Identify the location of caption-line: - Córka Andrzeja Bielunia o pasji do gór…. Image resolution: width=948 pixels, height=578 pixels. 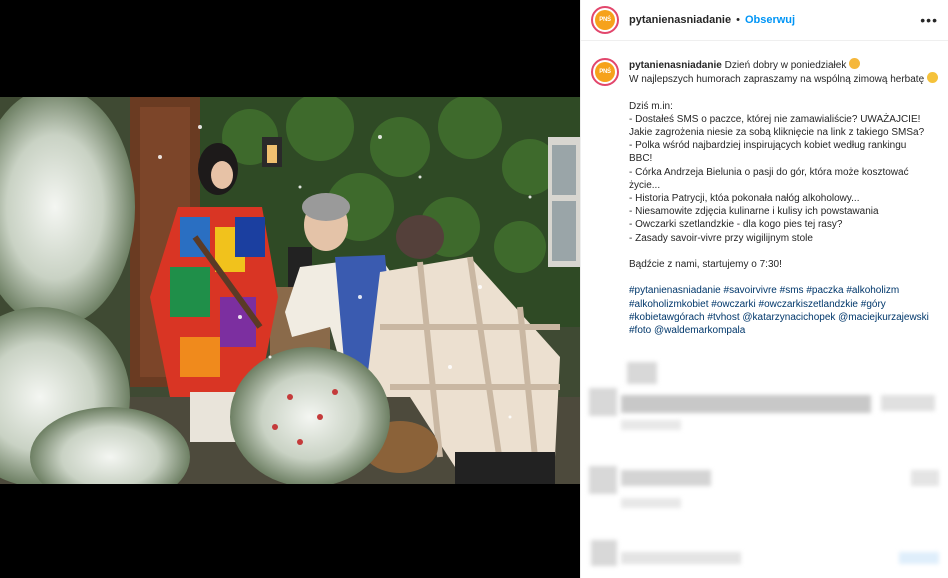
(769, 172).